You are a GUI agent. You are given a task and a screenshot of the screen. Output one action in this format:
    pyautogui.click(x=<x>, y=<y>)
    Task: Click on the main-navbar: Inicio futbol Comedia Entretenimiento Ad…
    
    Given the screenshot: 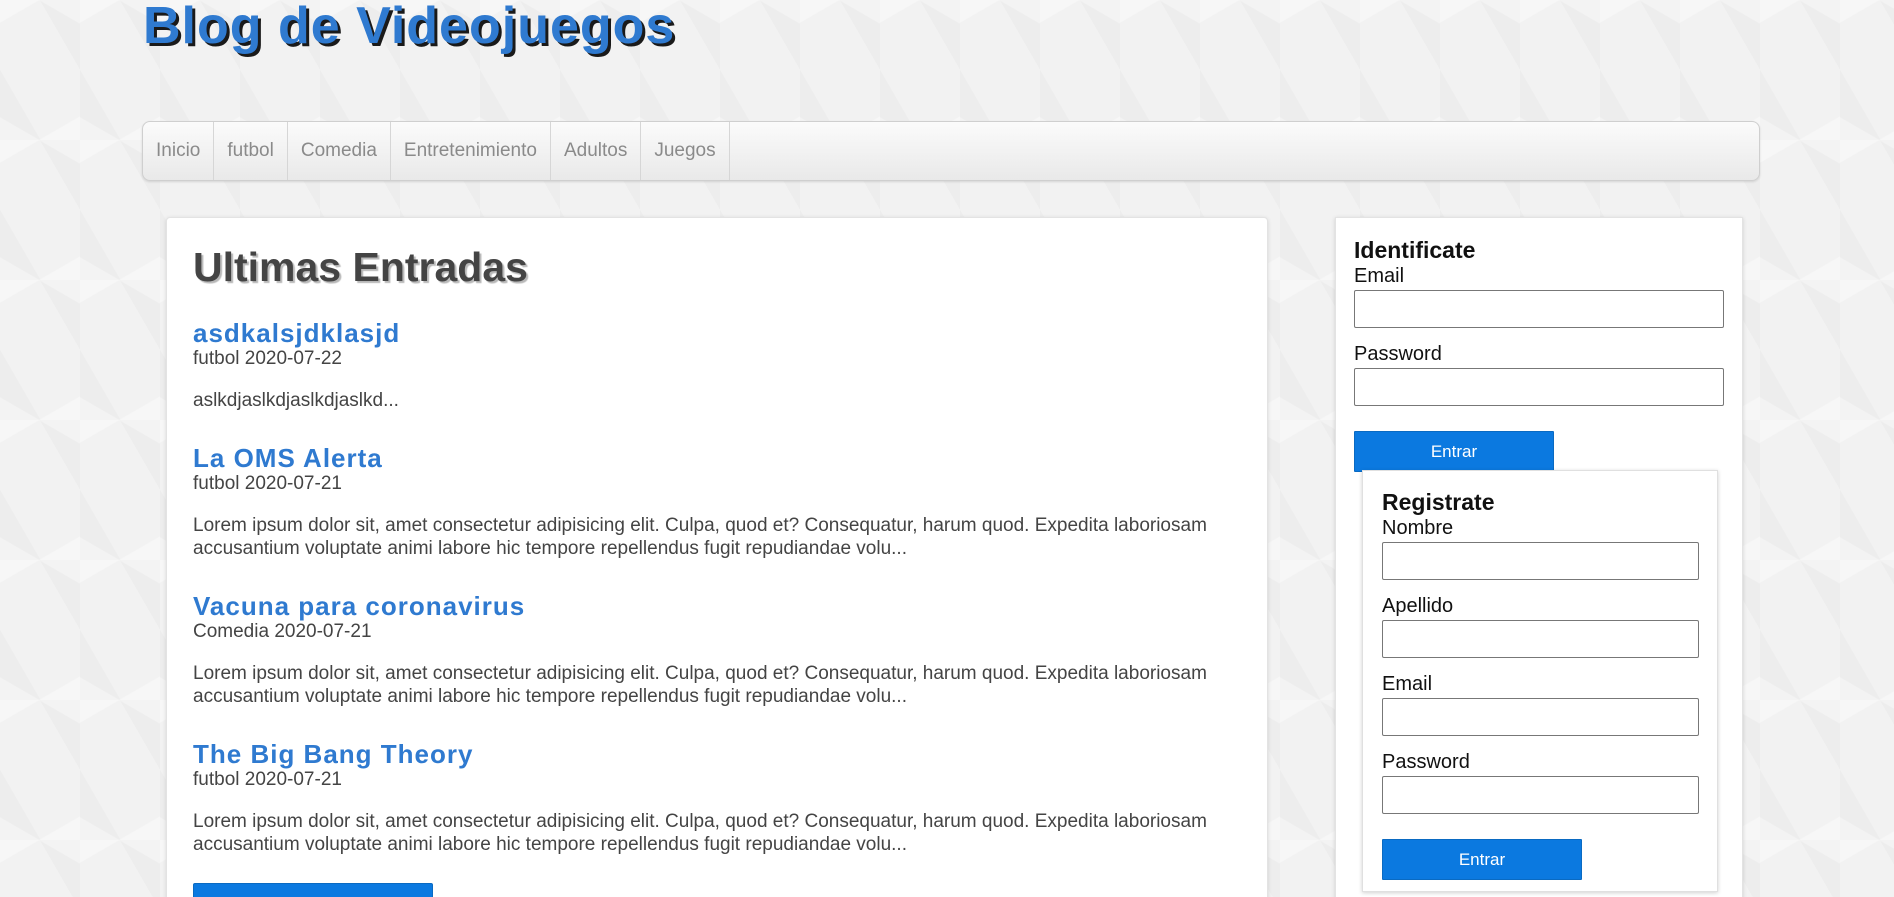 What is the action you would take?
    pyautogui.click(x=951, y=151)
    